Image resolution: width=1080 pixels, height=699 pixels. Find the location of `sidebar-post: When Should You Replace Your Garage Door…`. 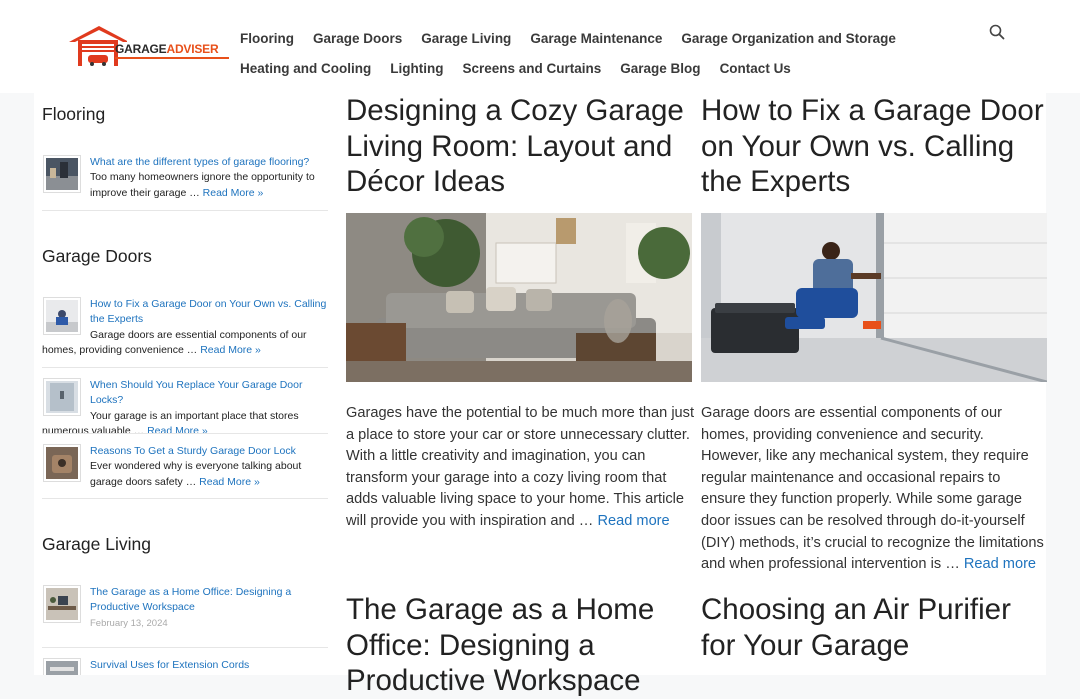

sidebar-post: When Should You Replace Your Garage Door… is located at coordinates (185, 408).